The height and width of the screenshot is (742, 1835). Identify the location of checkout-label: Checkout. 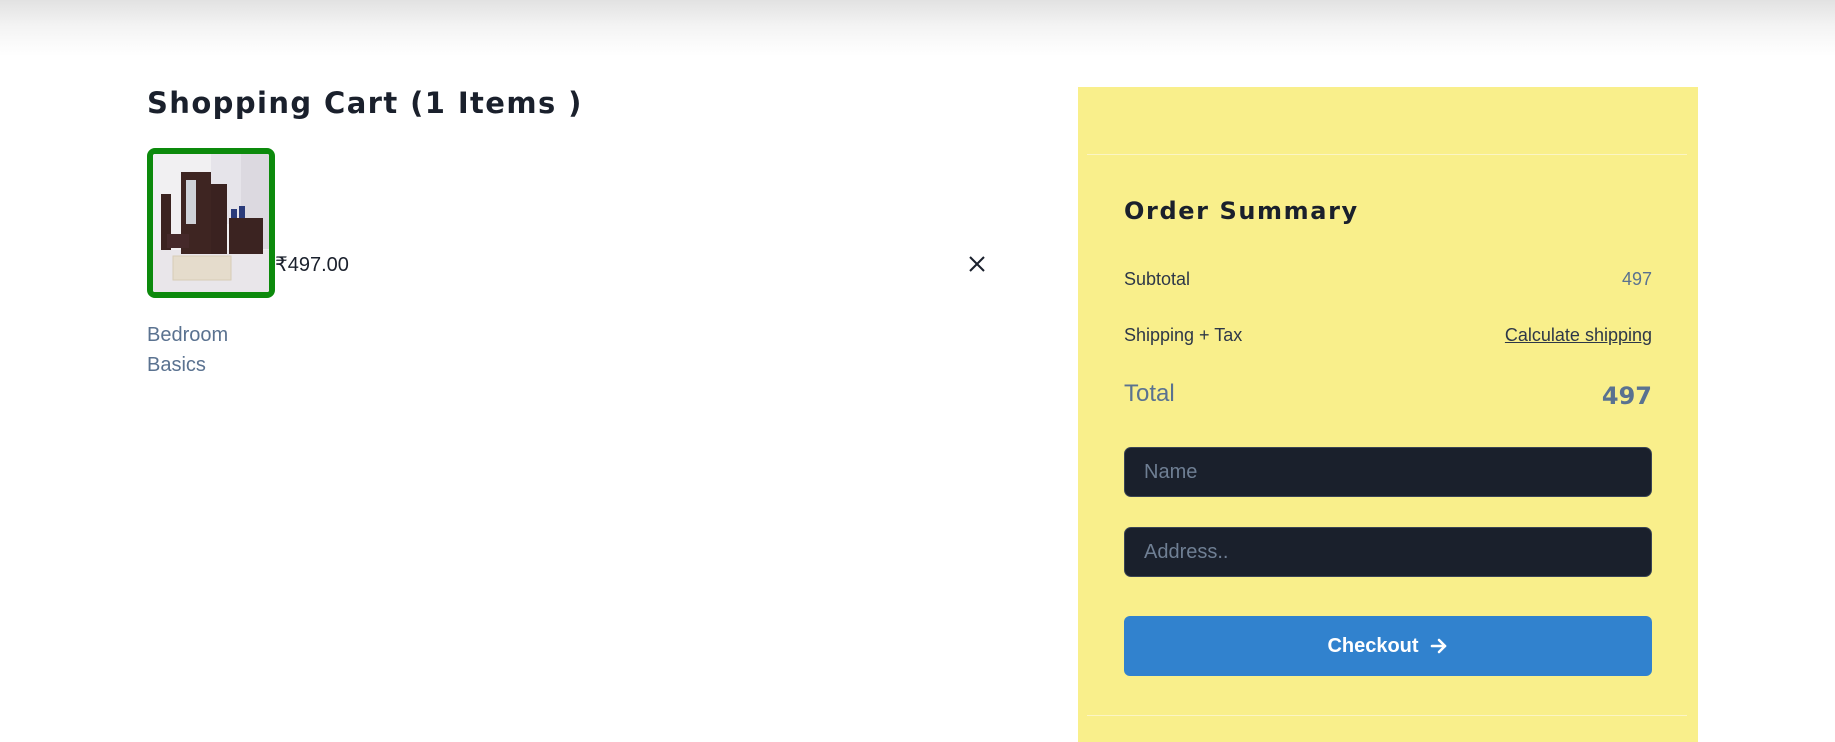
(1373, 645).